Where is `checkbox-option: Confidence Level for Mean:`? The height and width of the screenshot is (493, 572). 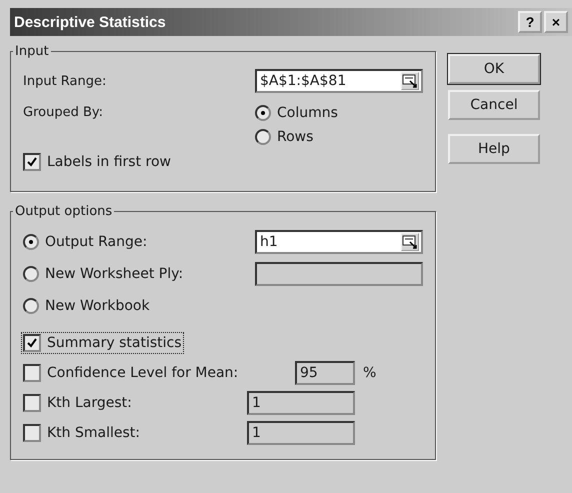
checkbox-option: Confidence Level for Mean: is located at coordinates (159, 373).